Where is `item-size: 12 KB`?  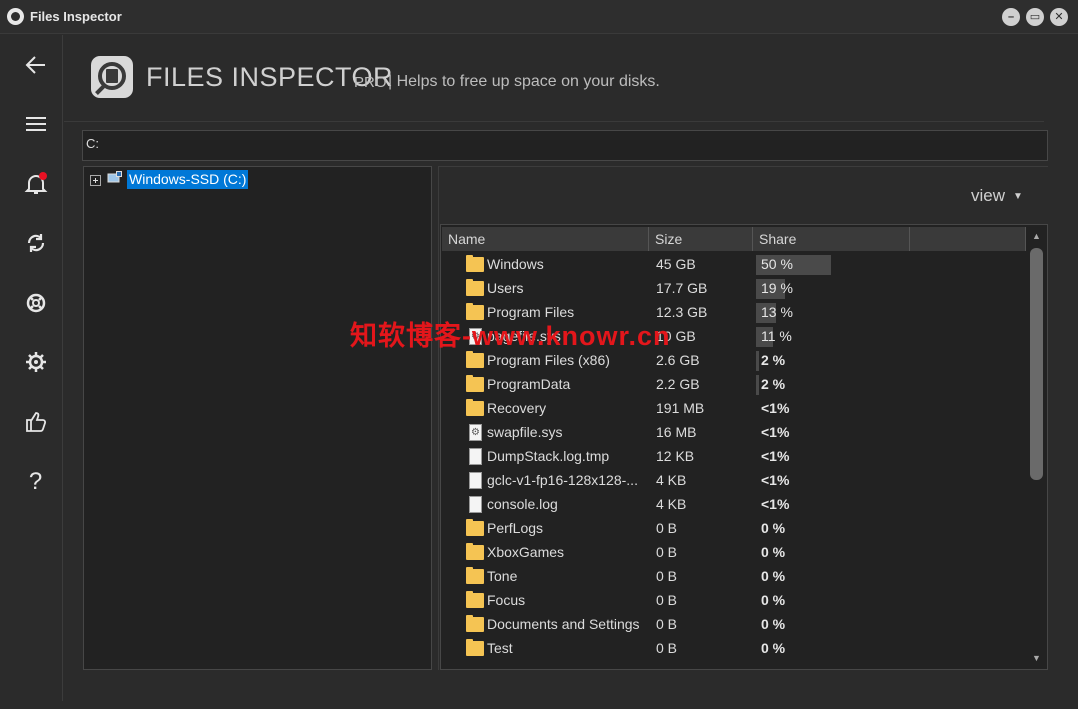 item-size: 12 KB is located at coordinates (675, 456).